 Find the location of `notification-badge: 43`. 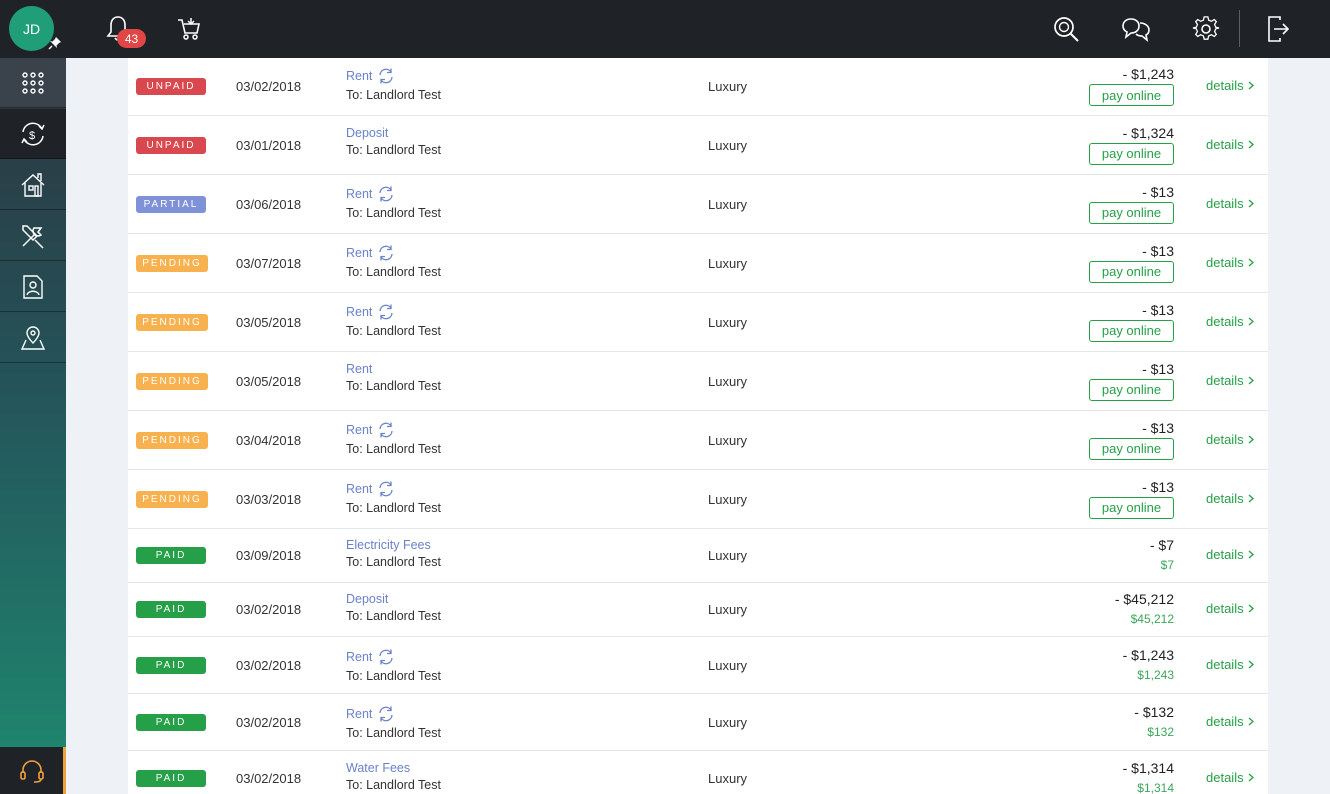

notification-badge: 43 is located at coordinates (131, 38).